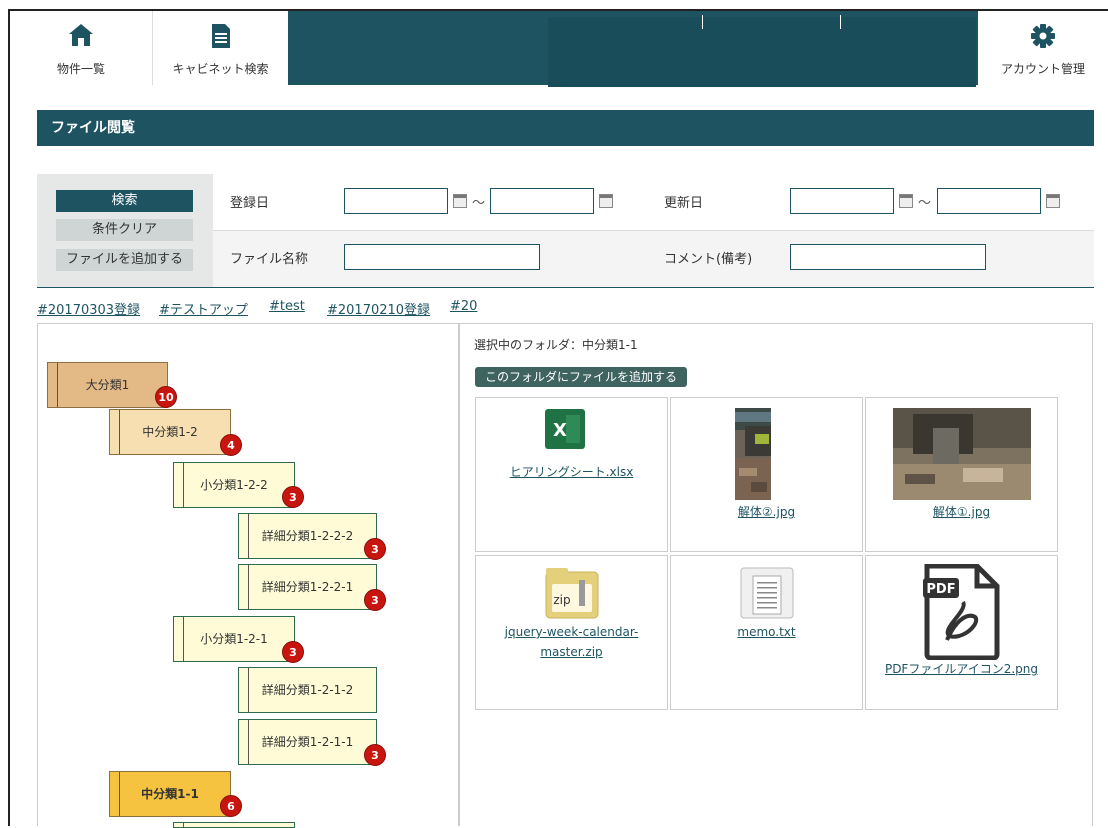 The width and height of the screenshot is (1108, 828). I want to click on tab-account-management: アカウント管理, so click(1043, 48).